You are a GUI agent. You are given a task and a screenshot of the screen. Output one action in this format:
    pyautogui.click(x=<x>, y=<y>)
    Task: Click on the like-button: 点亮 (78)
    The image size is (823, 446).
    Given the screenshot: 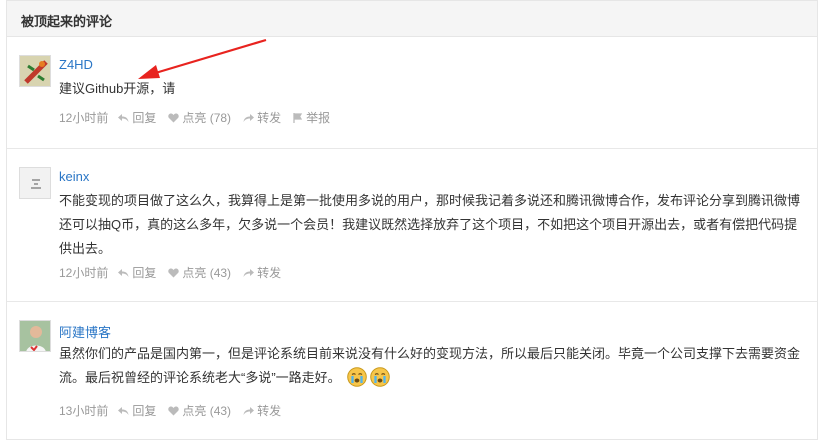 What is the action you would take?
    pyautogui.click(x=199, y=117)
    